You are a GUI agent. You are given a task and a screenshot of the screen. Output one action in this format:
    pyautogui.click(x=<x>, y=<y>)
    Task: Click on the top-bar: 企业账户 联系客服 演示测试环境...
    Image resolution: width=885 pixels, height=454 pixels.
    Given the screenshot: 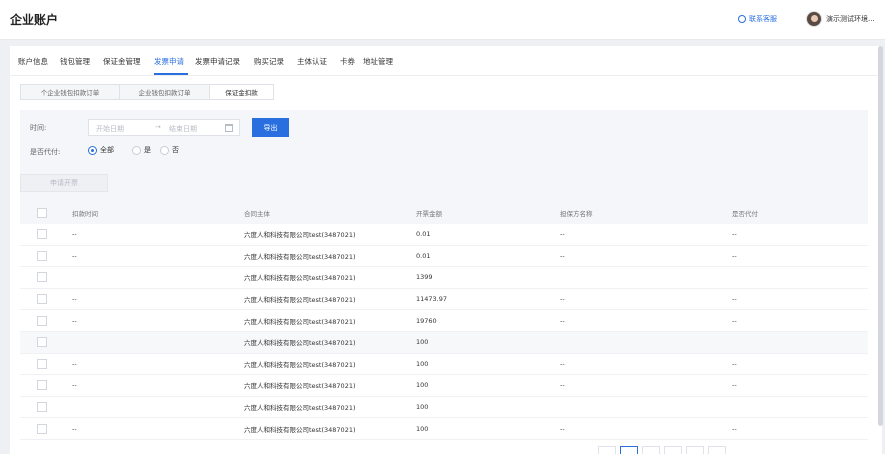 What is the action you would take?
    pyautogui.click(x=442, y=20)
    